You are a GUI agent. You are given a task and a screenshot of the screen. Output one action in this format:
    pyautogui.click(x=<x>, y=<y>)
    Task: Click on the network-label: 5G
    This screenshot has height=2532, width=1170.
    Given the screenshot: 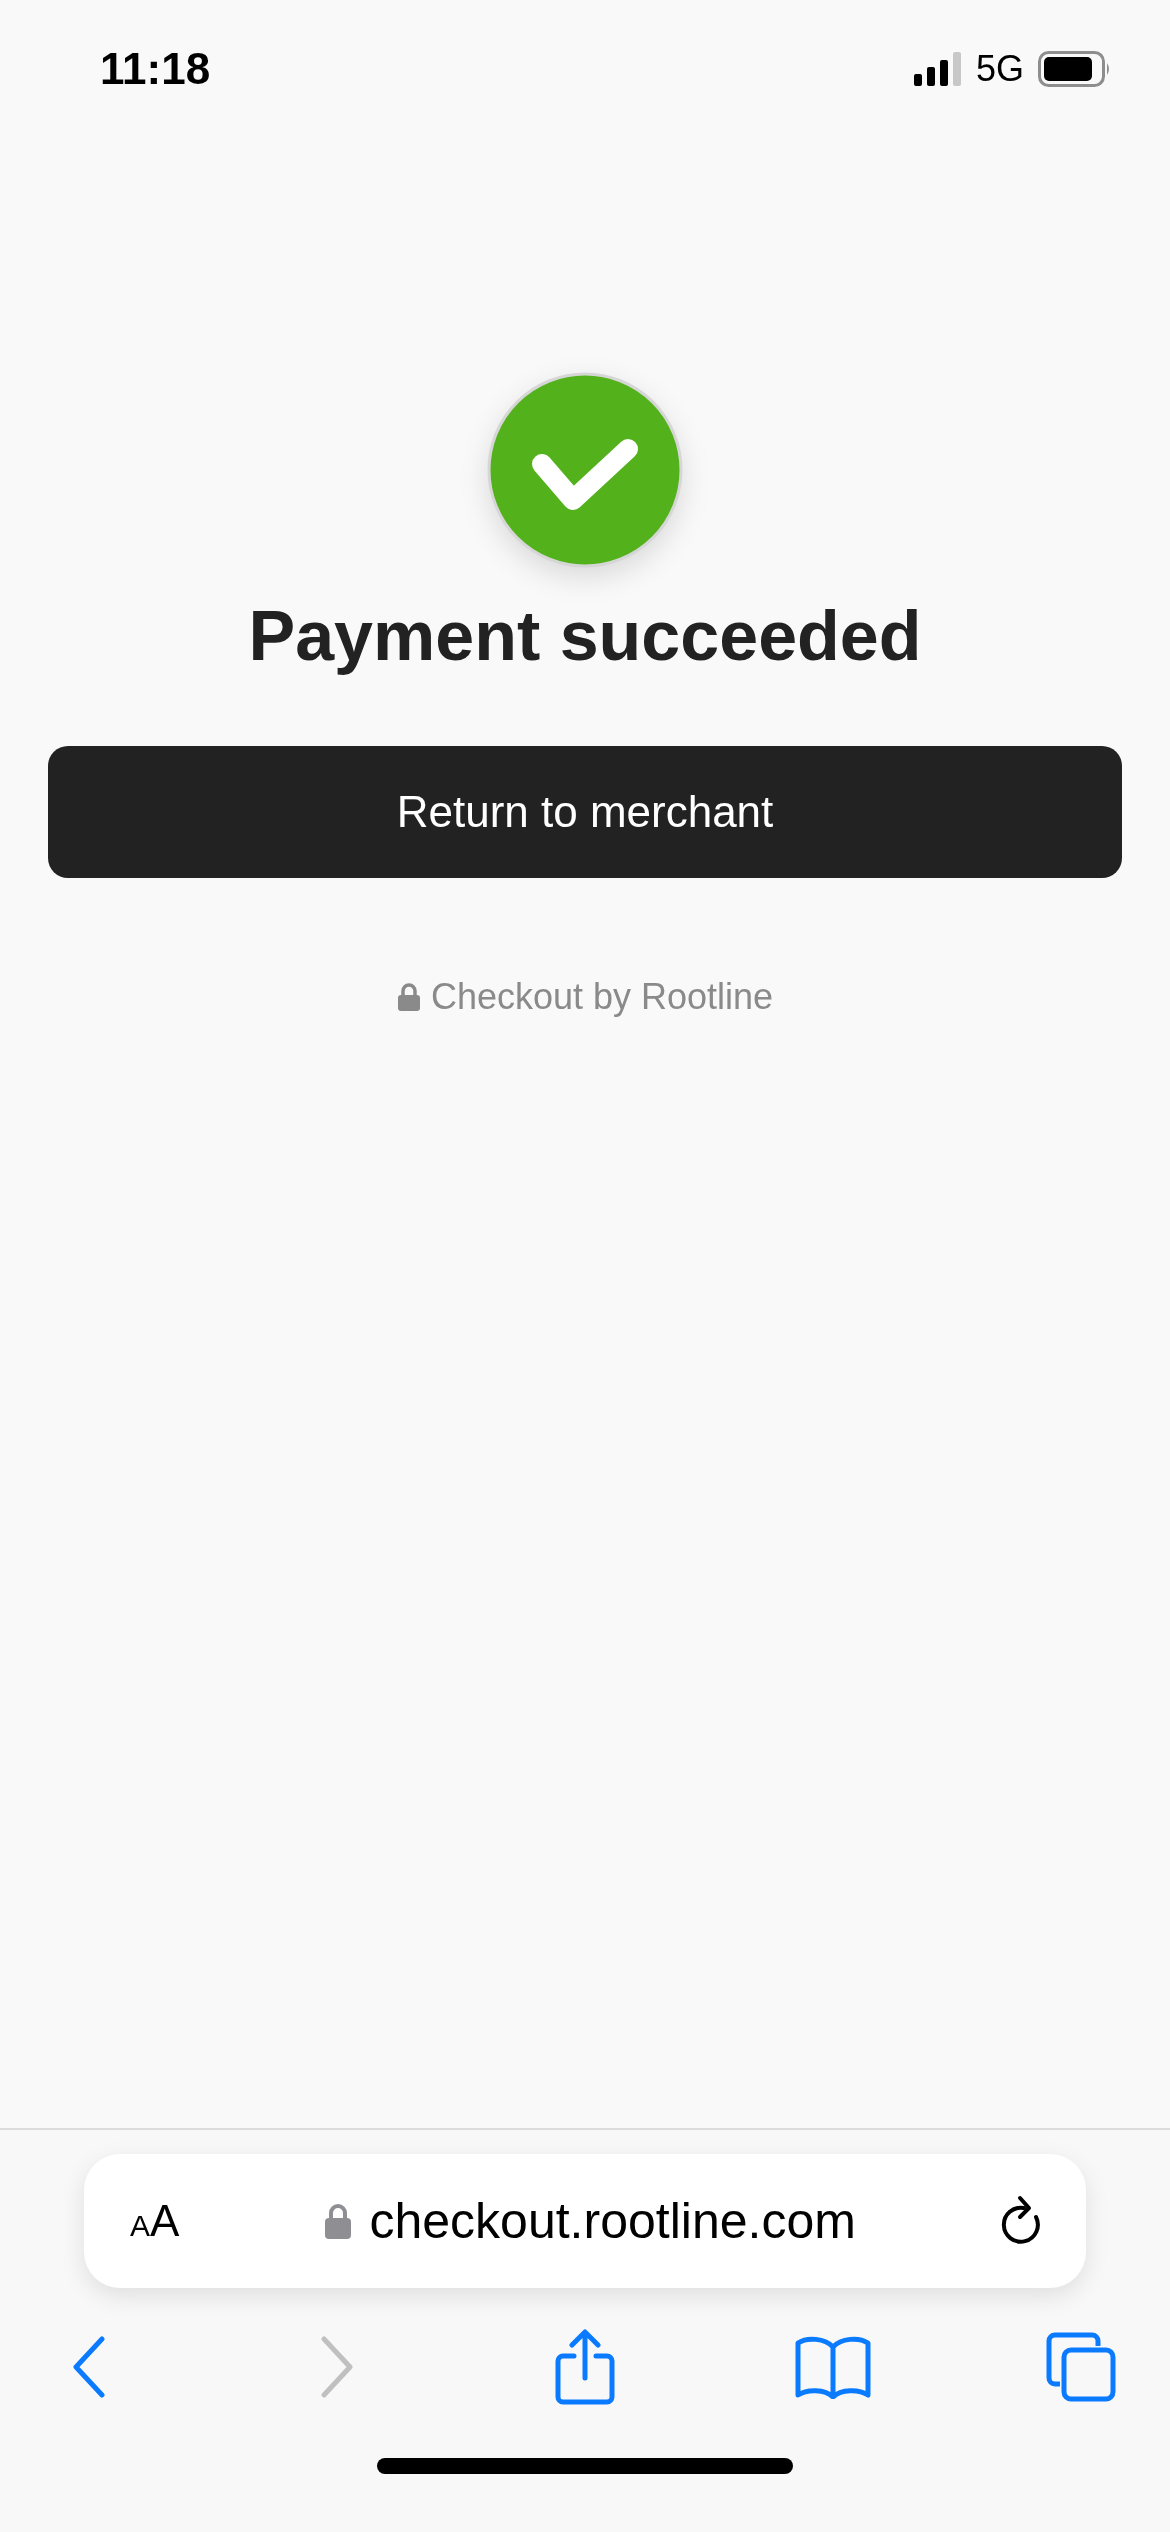 What is the action you would take?
    pyautogui.click(x=999, y=69)
    